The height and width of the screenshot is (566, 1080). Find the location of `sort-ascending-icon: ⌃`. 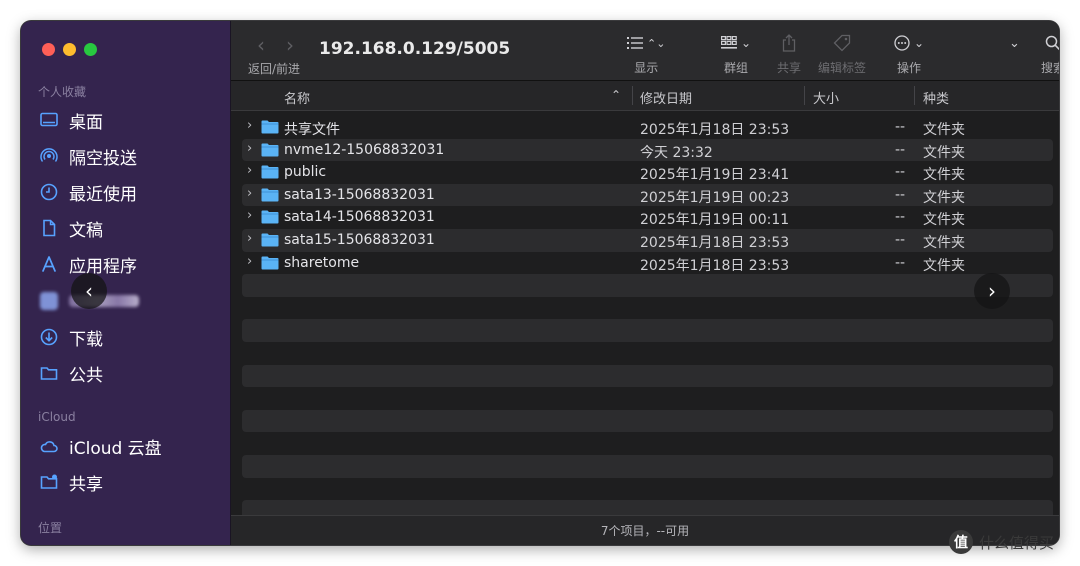

sort-ascending-icon: ⌃ is located at coordinates (616, 95).